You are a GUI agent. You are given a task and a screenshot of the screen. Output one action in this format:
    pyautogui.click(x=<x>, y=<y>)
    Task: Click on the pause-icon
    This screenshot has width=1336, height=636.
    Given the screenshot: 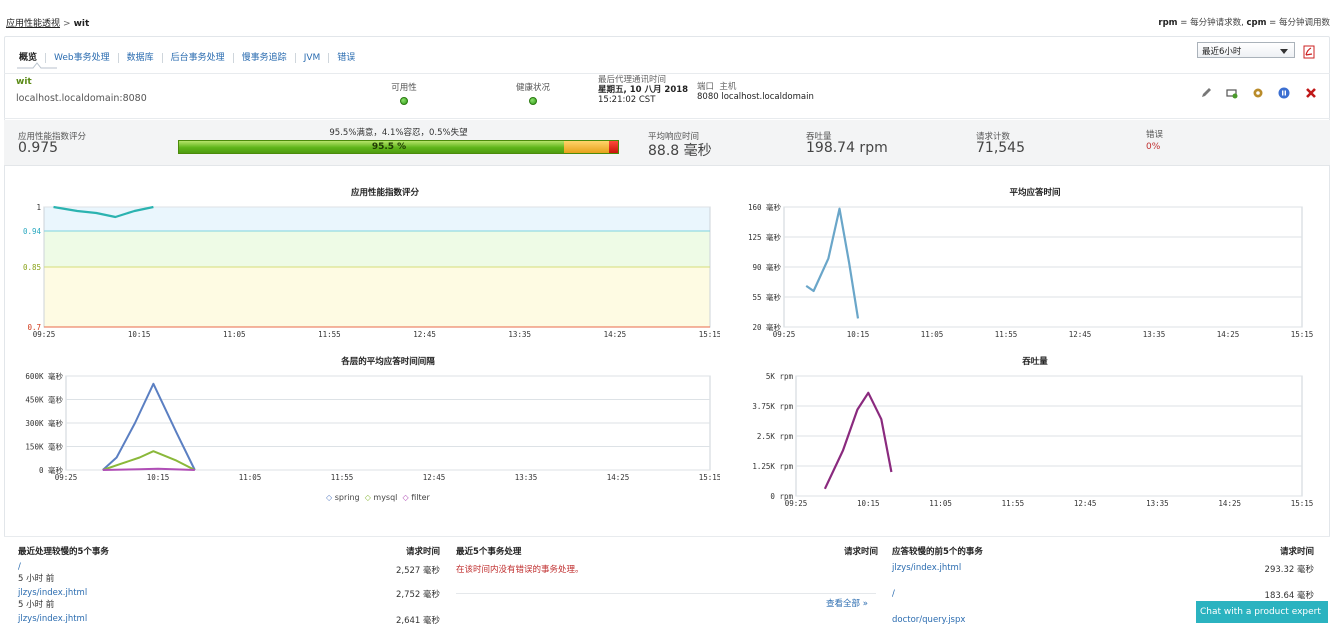 What is the action you would take?
    pyautogui.click(x=1284, y=93)
    